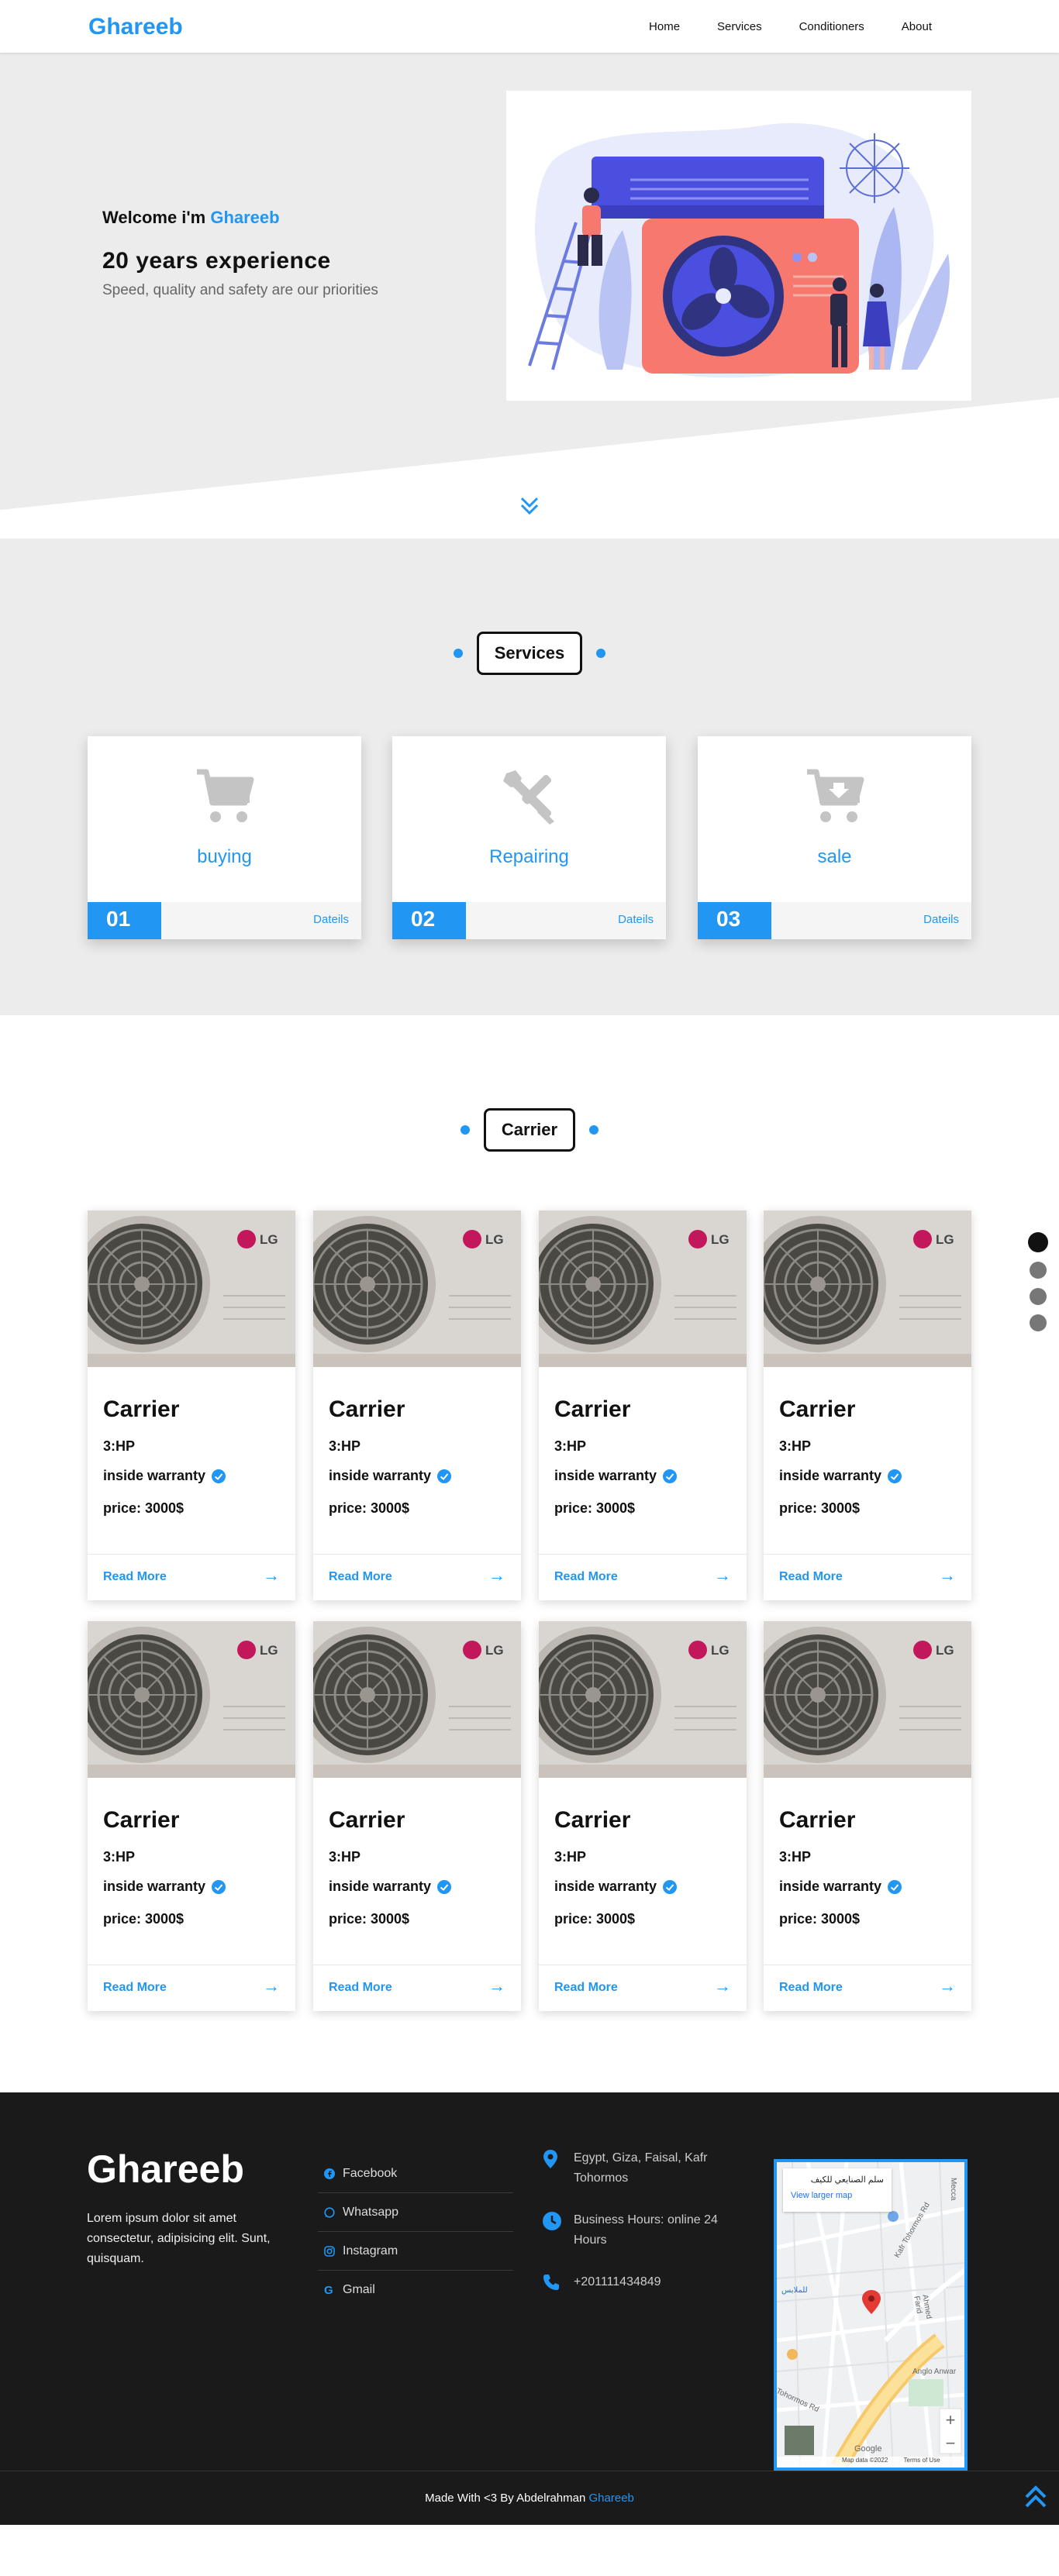  Describe the element at coordinates (415, 2251) in the screenshot. I see `footer-link-instagram: Instagram` at that location.